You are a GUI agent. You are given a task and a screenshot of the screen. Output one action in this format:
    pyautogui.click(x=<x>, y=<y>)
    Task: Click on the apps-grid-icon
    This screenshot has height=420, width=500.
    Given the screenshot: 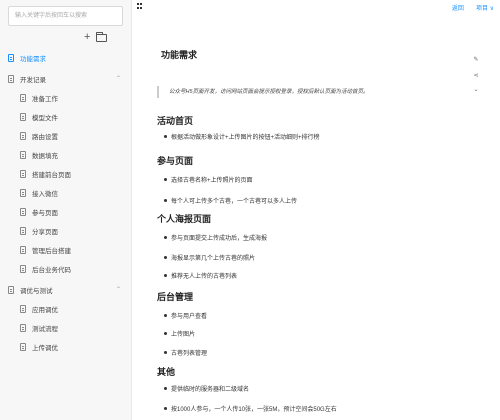 What is the action you would take?
    pyautogui.click(x=140, y=6)
    